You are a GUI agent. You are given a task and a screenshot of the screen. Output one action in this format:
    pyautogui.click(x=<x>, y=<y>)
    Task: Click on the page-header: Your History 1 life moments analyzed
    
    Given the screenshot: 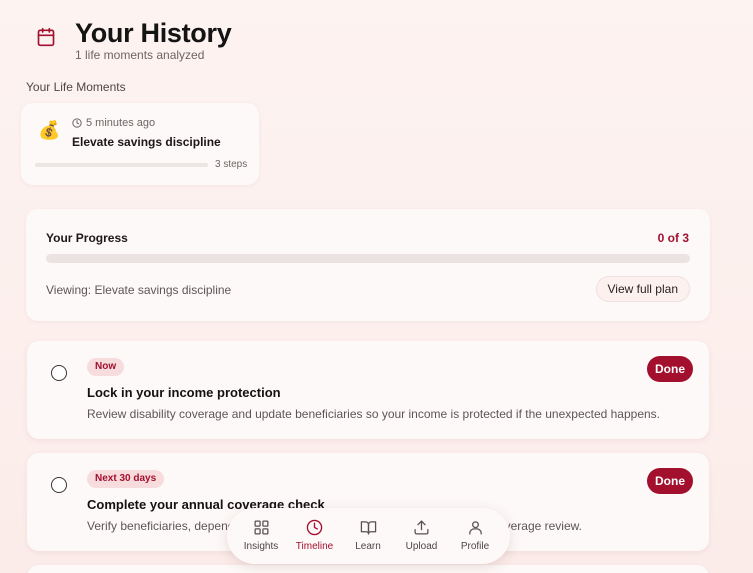 What is the action you would take?
    pyautogui.click(x=134, y=40)
    